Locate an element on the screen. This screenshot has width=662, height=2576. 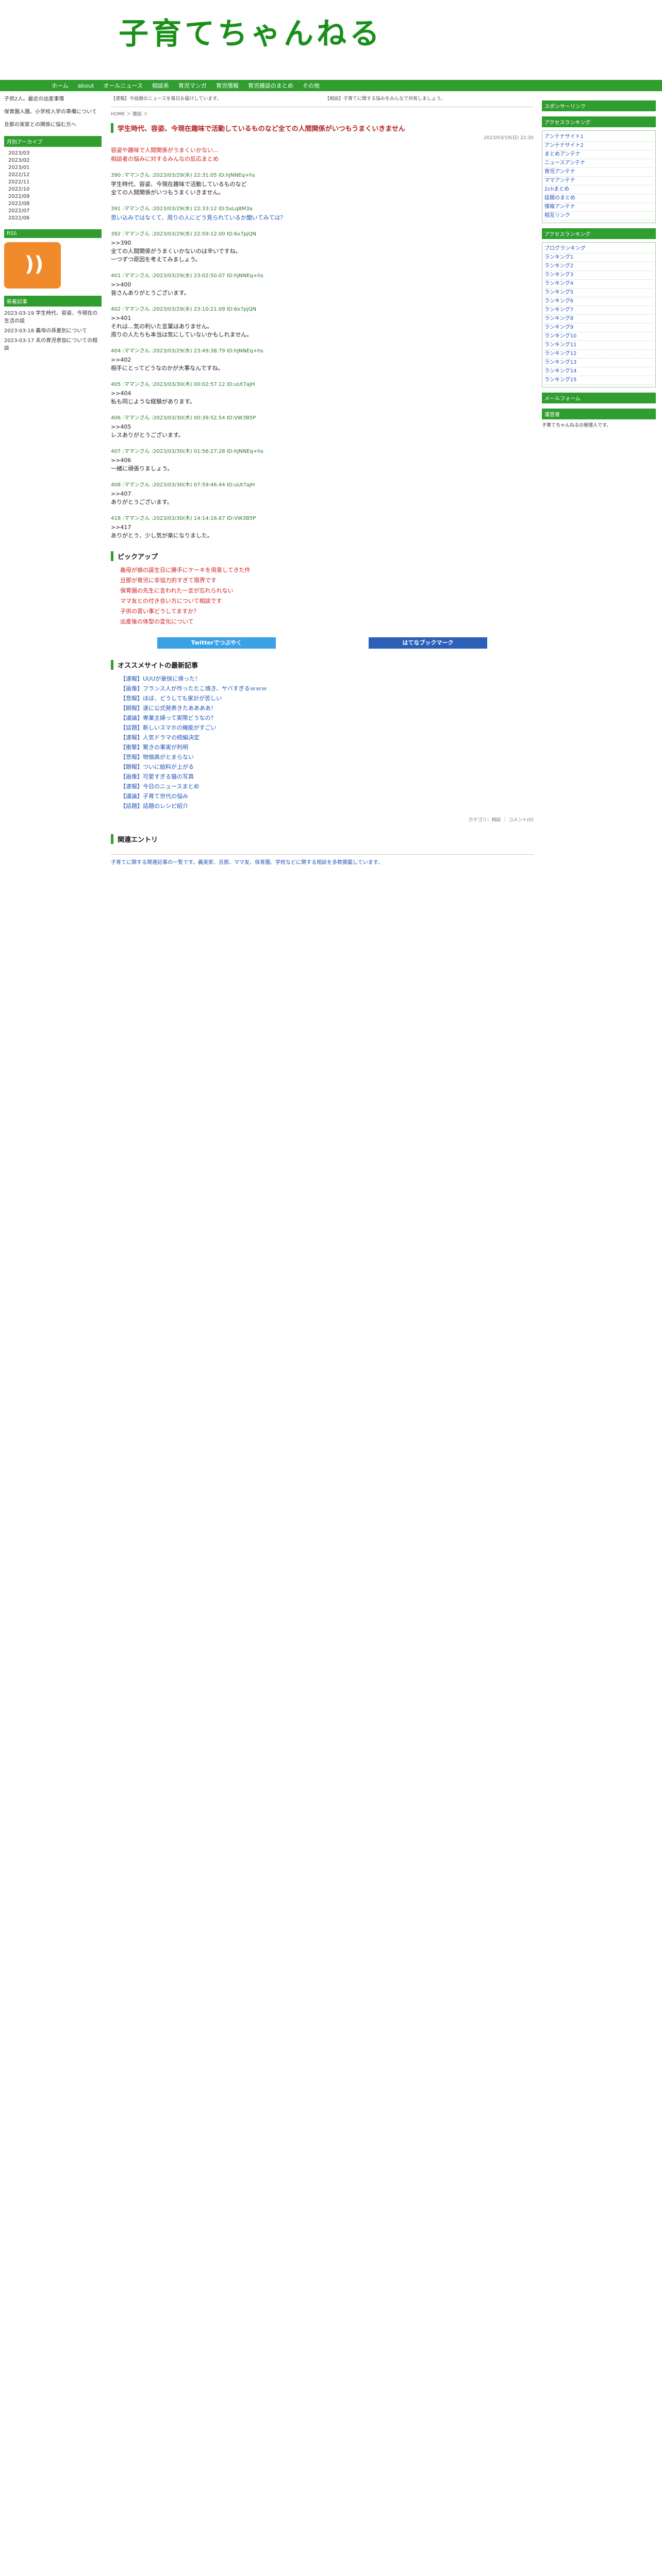
antenna-item: ママアンテナ is located at coordinates (598, 181).